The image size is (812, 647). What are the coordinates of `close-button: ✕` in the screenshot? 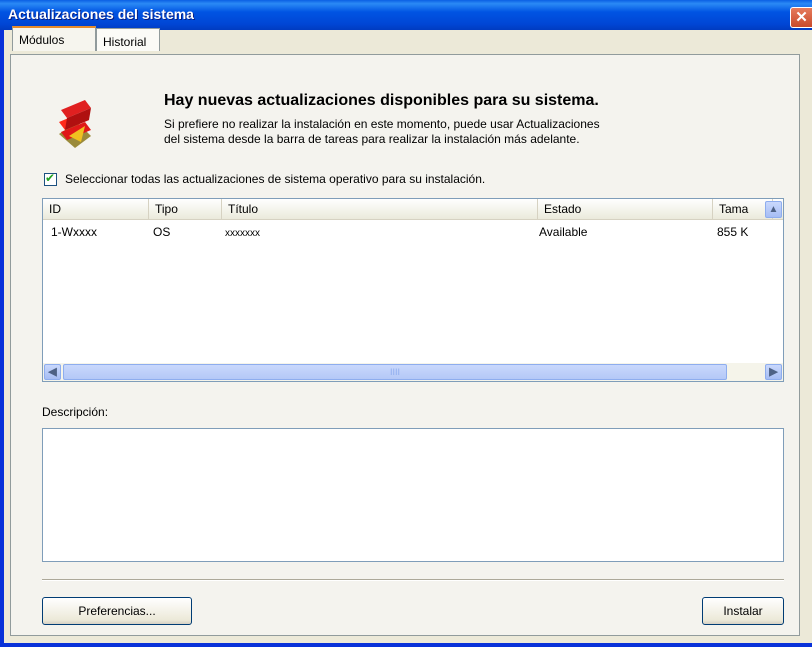 It's located at (801, 17).